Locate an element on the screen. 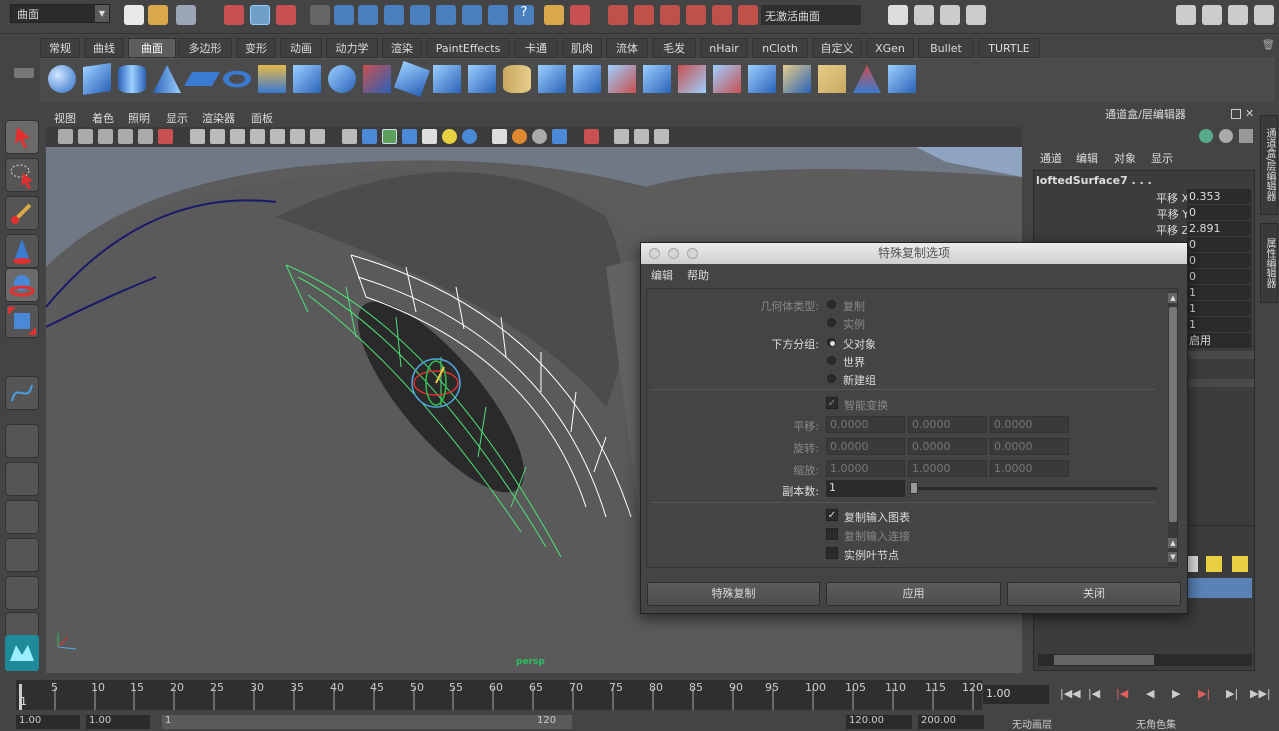  layer-scrollbar is located at coordinates (1145, 660).